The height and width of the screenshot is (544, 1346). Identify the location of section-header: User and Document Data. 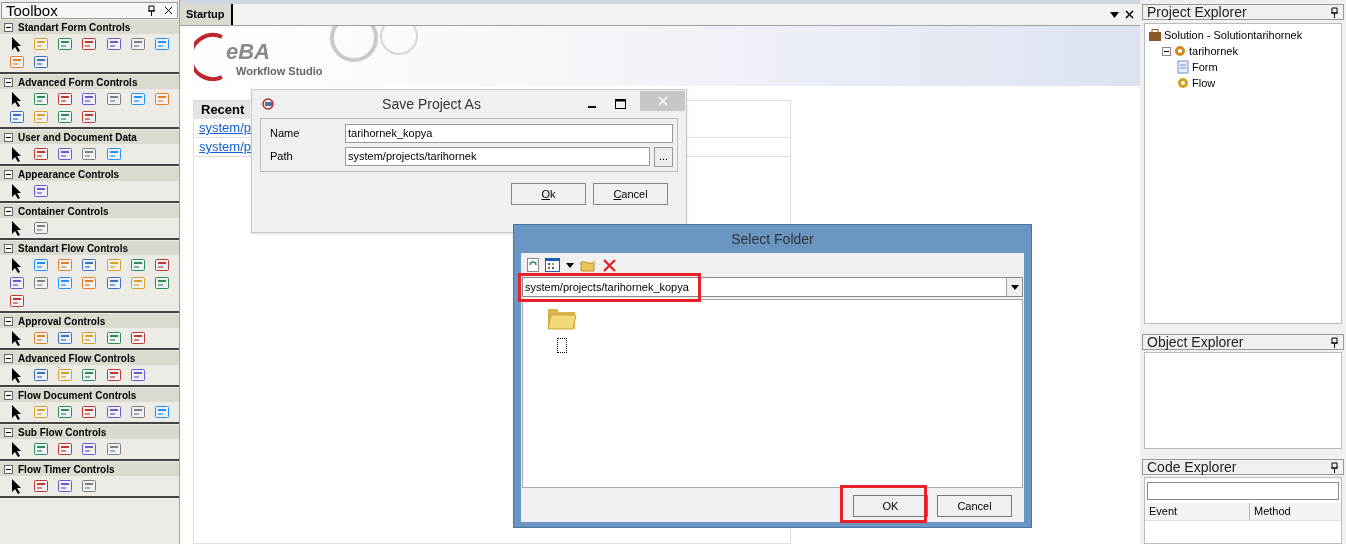
(89, 137).